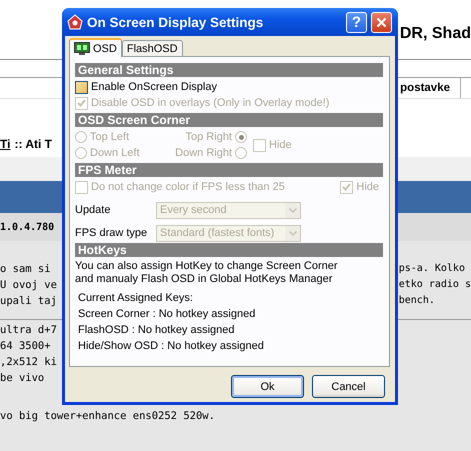  I want to click on help-button: ?, so click(356, 22).